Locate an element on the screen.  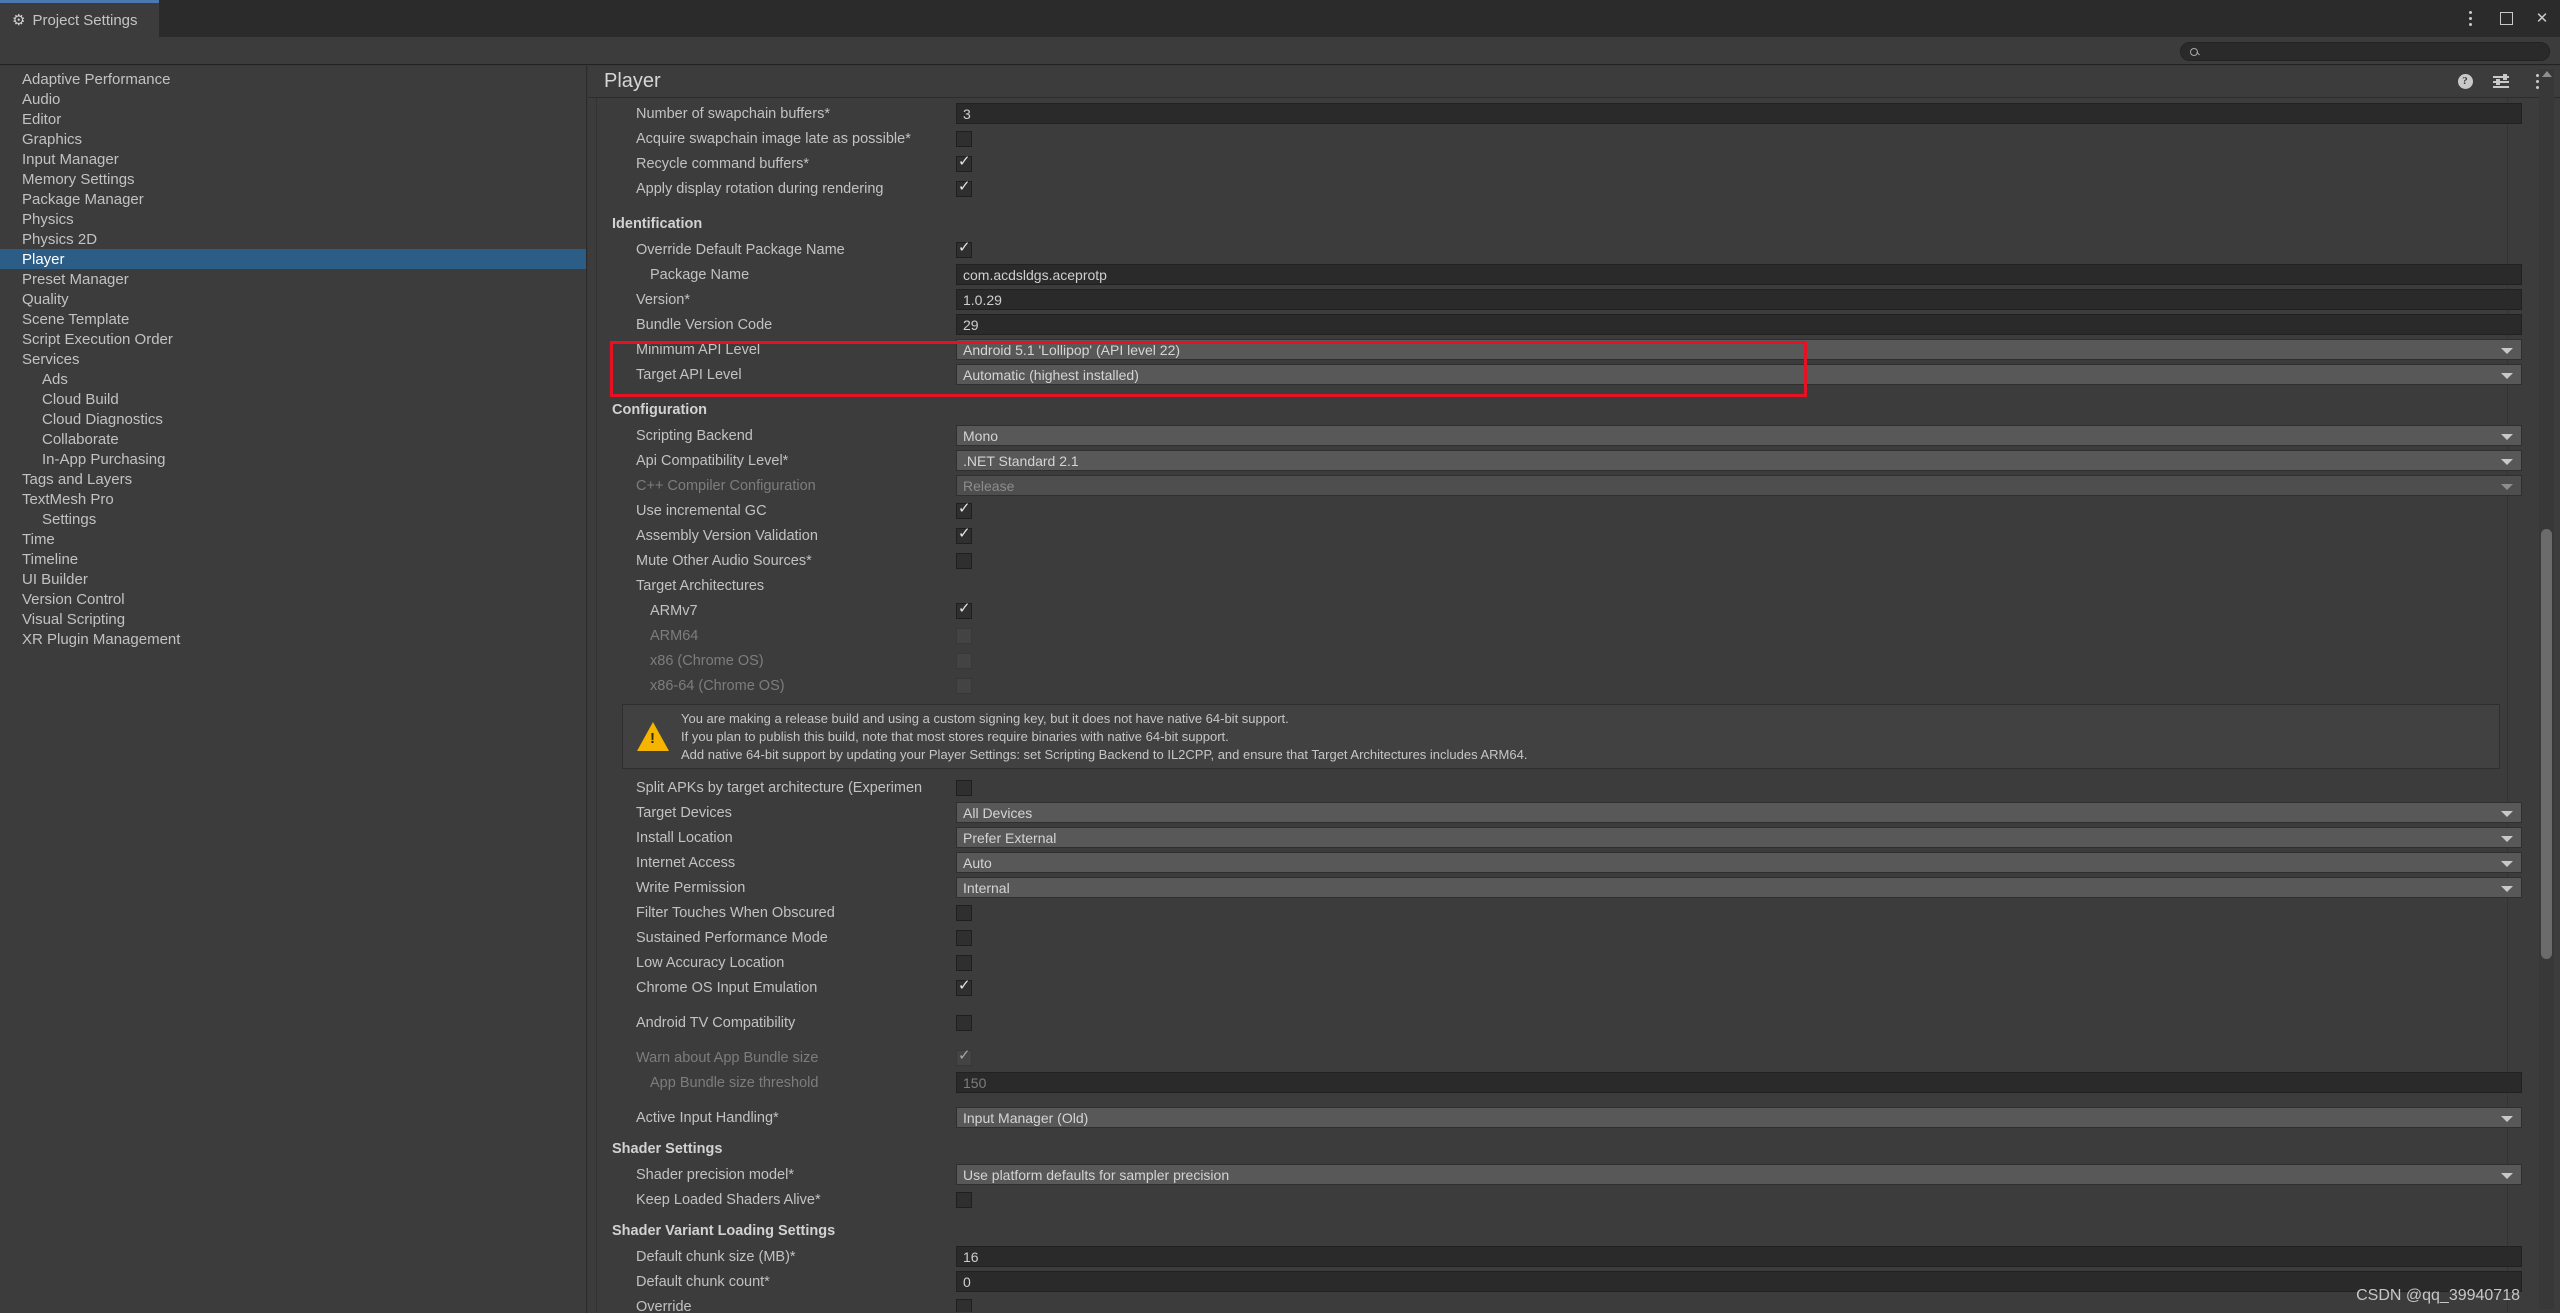
sidebar-item-editor: Editor is located at coordinates (293, 119).